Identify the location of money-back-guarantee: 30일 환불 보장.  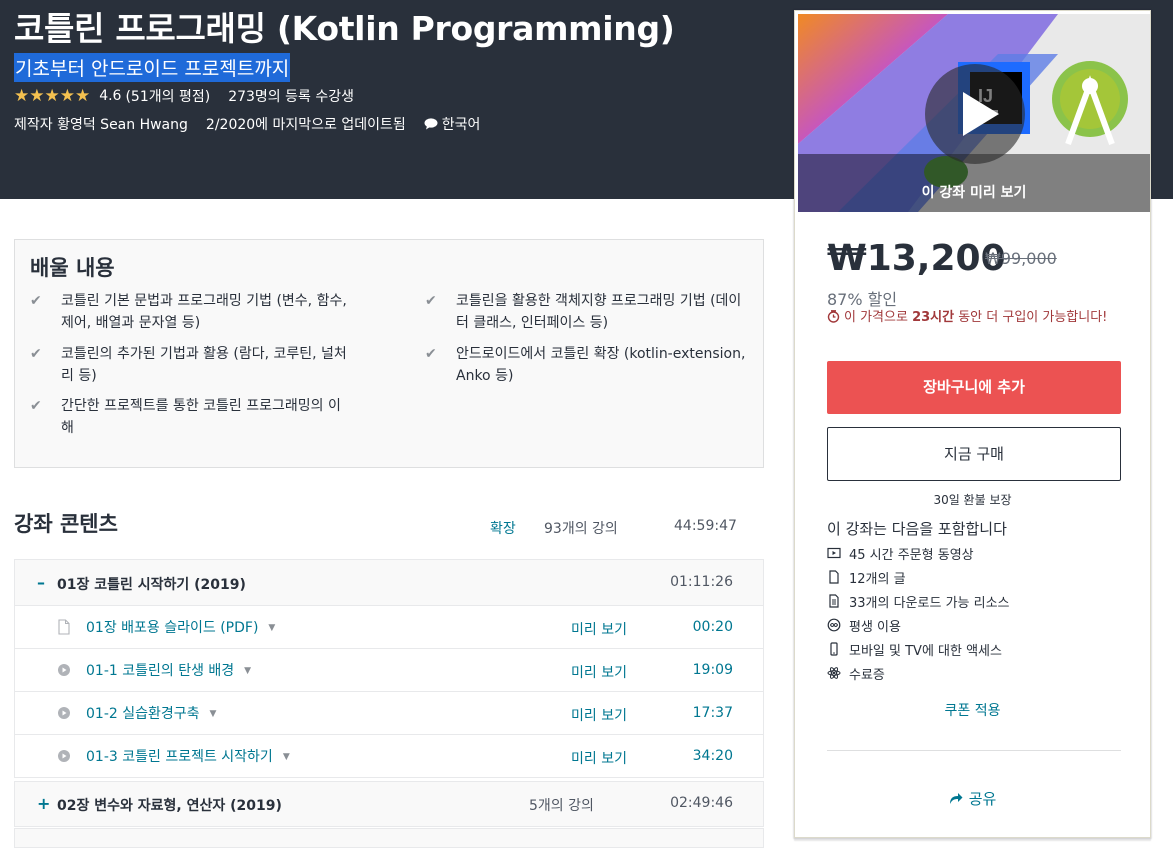
(972, 500).